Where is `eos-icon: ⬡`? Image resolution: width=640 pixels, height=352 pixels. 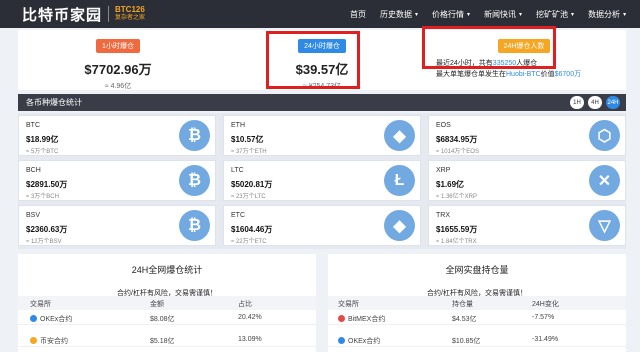 eos-icon: ⬡ is located at coordinates (604, 135).